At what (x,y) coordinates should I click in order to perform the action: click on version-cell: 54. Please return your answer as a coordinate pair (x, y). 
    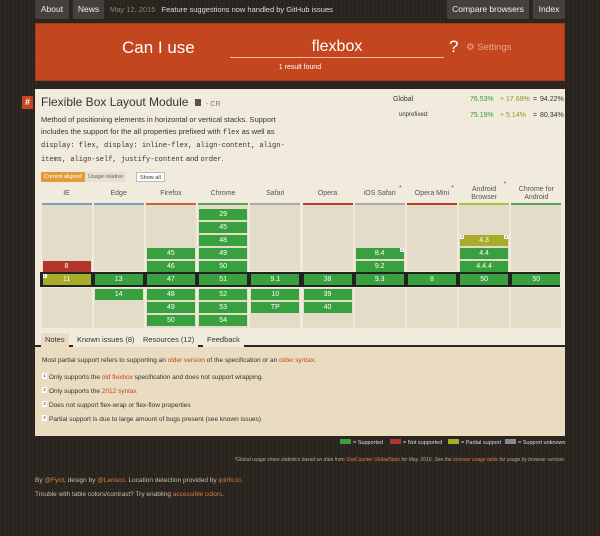
    Looking at the image, I should click on (223, 320).